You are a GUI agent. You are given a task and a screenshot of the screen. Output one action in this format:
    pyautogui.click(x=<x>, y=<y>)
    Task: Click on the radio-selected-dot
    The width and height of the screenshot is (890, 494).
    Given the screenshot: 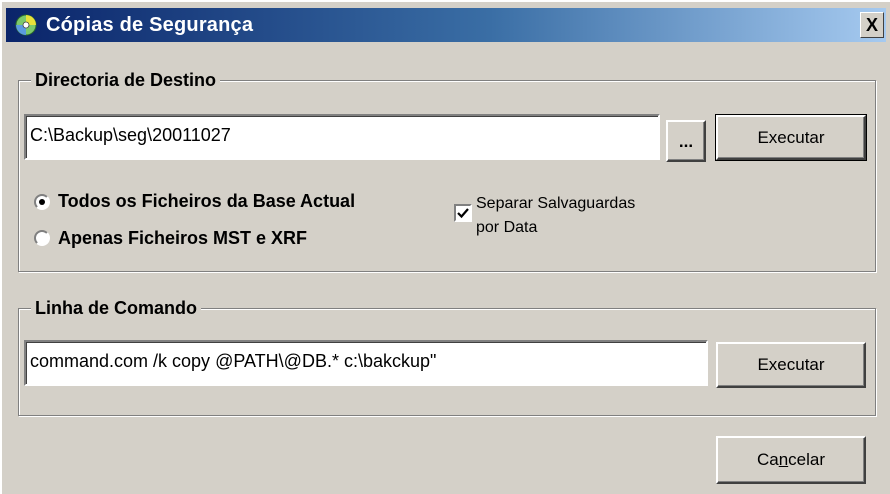 What is the action you would take?
    pyautogui.click(x=42, y=202)
    